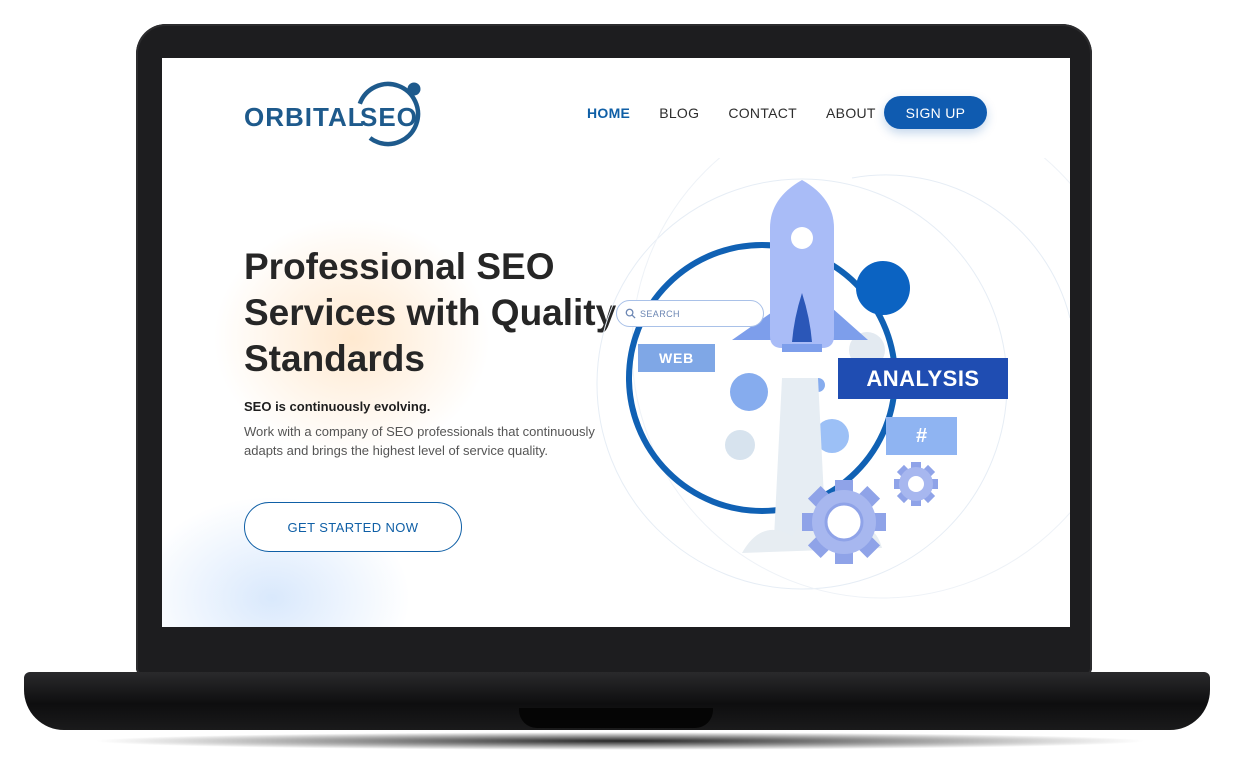  What do you see at coordinates (660, 313) in the screenshot?
I see `search-placeholder-text: SEARCH` at bounding box center [660, 313].